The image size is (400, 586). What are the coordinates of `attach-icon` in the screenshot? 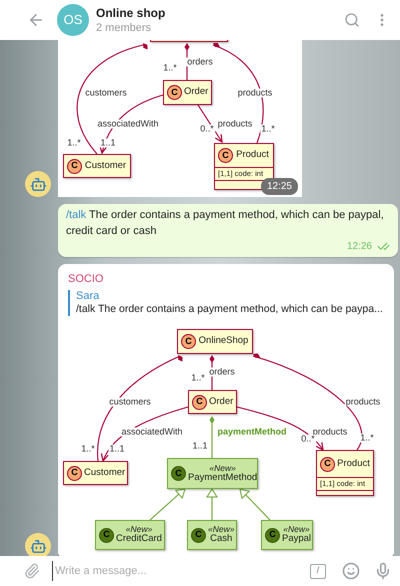 It's located at (32, 571).